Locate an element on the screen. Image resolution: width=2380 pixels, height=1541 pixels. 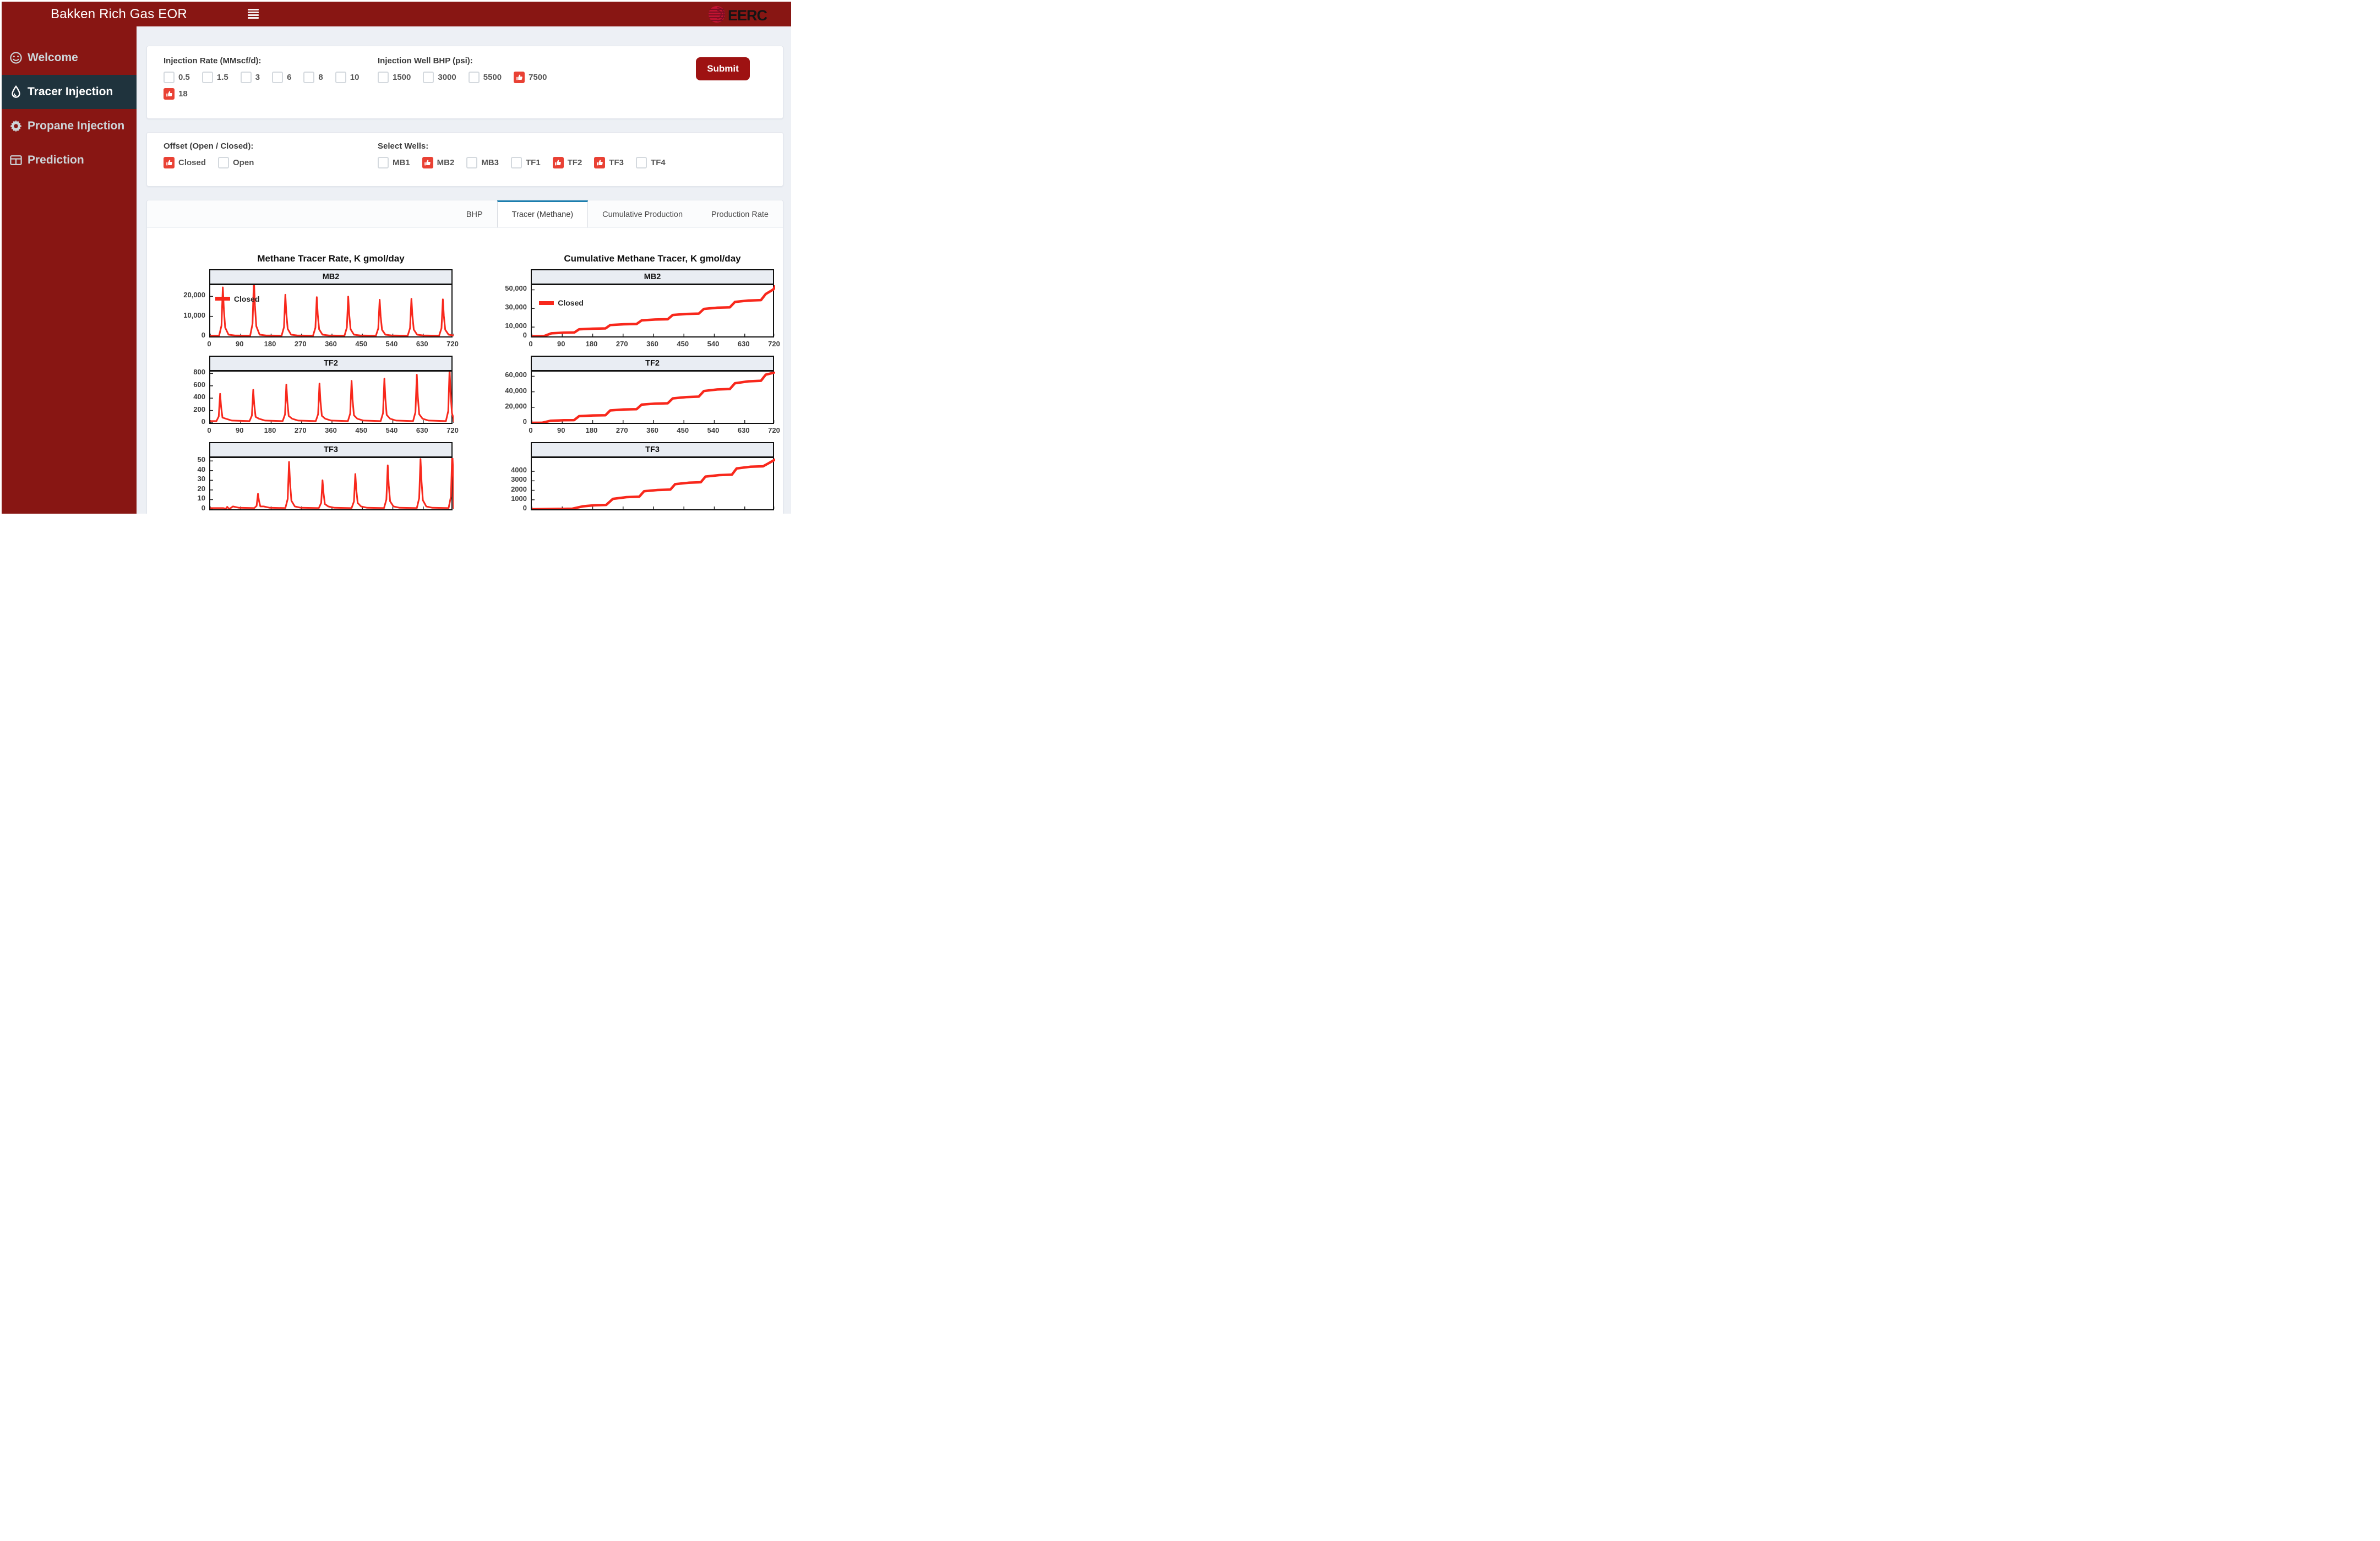
checkbox-0-5: 0.5 is located at coordinates (177, 77).